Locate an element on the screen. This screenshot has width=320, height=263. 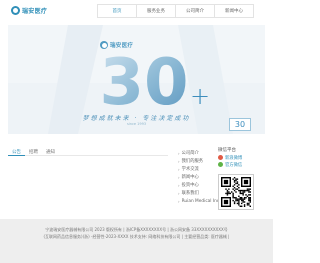
qr-code-image is located at coordinates (236, 192).